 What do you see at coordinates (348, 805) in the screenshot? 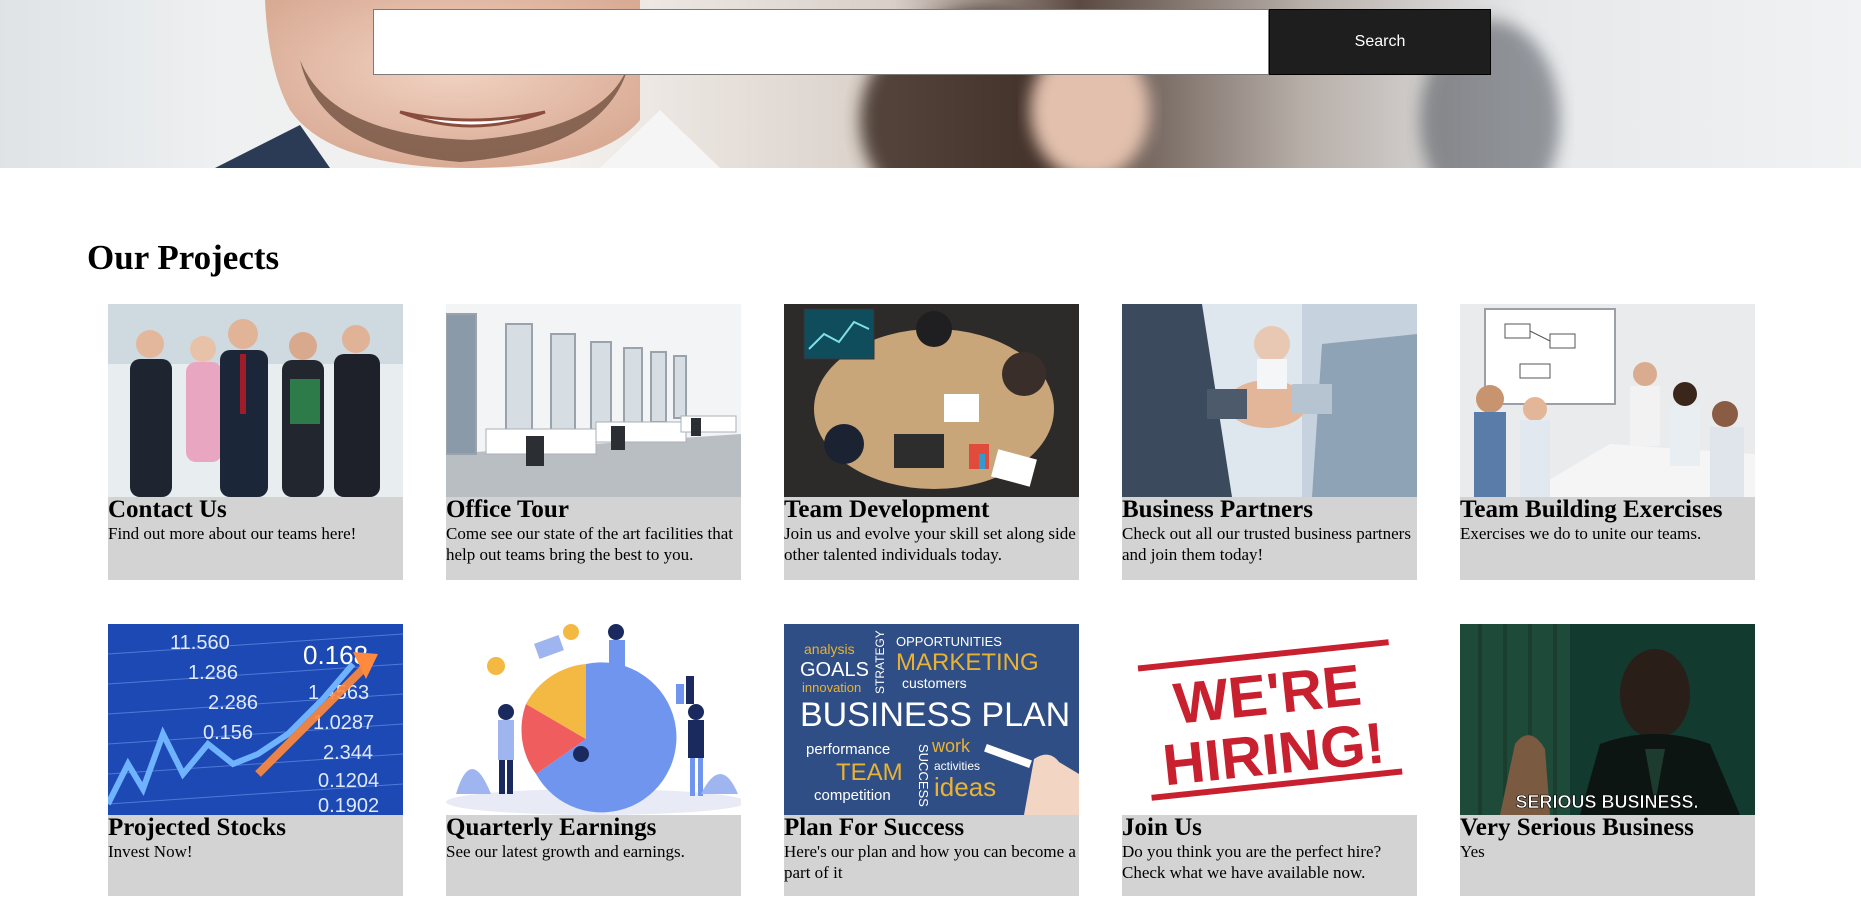
I see `ticker-value: 0.1902` at bounding box center [348, 805].